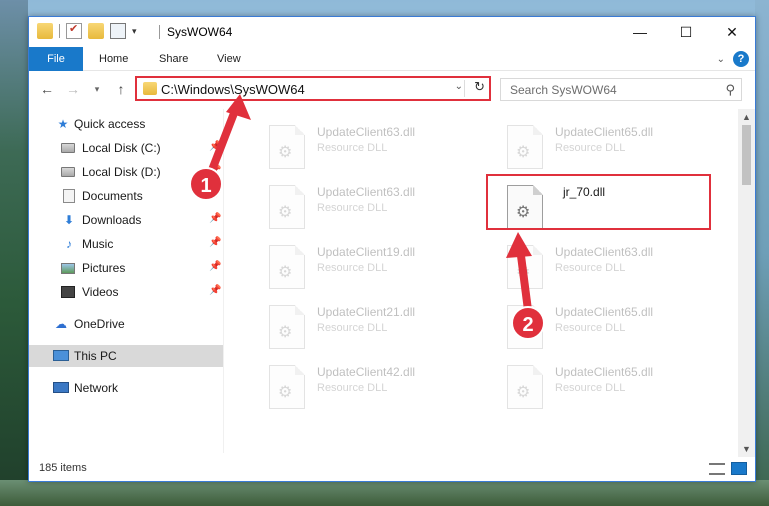 Image resolution: width=769 pixels, height=506 pixels. I want to click on item-count: 185 items, so click(63, 468).